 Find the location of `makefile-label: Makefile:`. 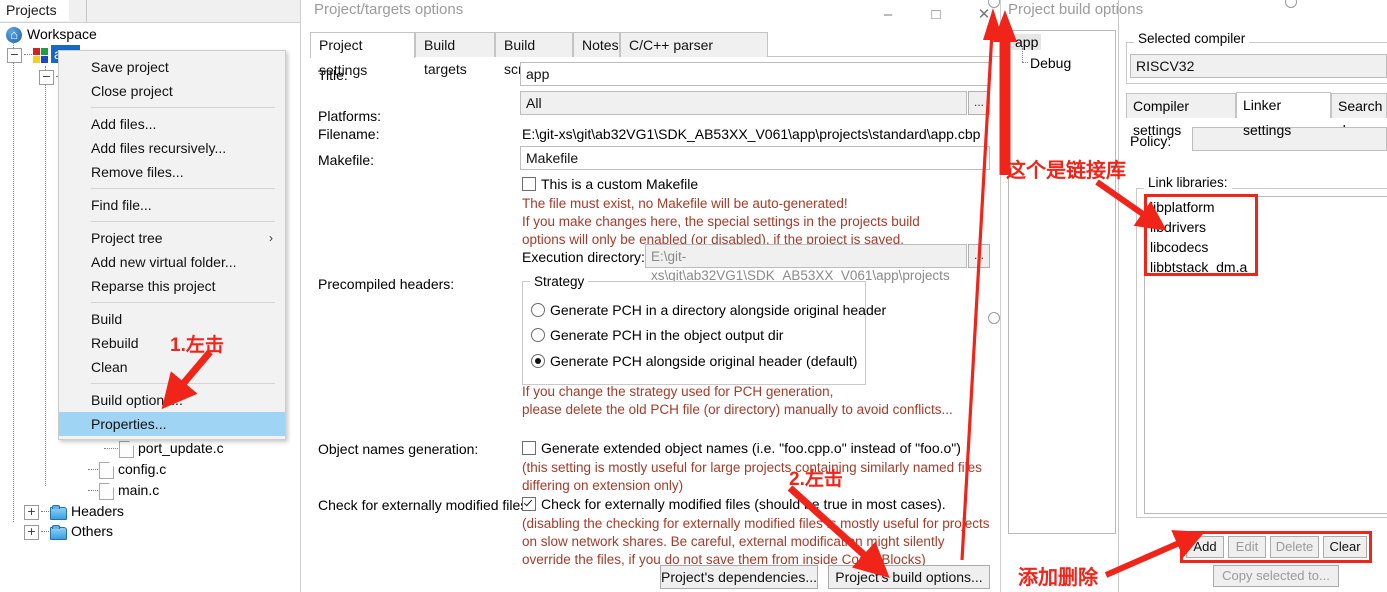

makefile-label: Makefile: is located at coordinates (346, 160).